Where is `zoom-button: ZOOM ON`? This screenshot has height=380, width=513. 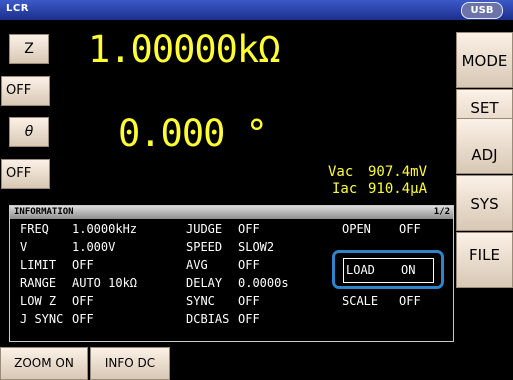
zoom-button: ZOOM ON is located at coordinates (44, 363).